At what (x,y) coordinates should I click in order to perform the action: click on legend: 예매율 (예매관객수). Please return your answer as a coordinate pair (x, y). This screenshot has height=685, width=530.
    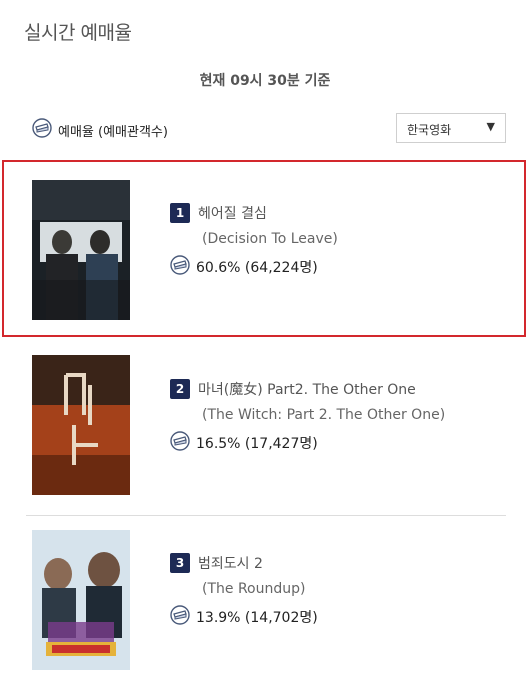
    Looking at the image, I should click on (100, 130).